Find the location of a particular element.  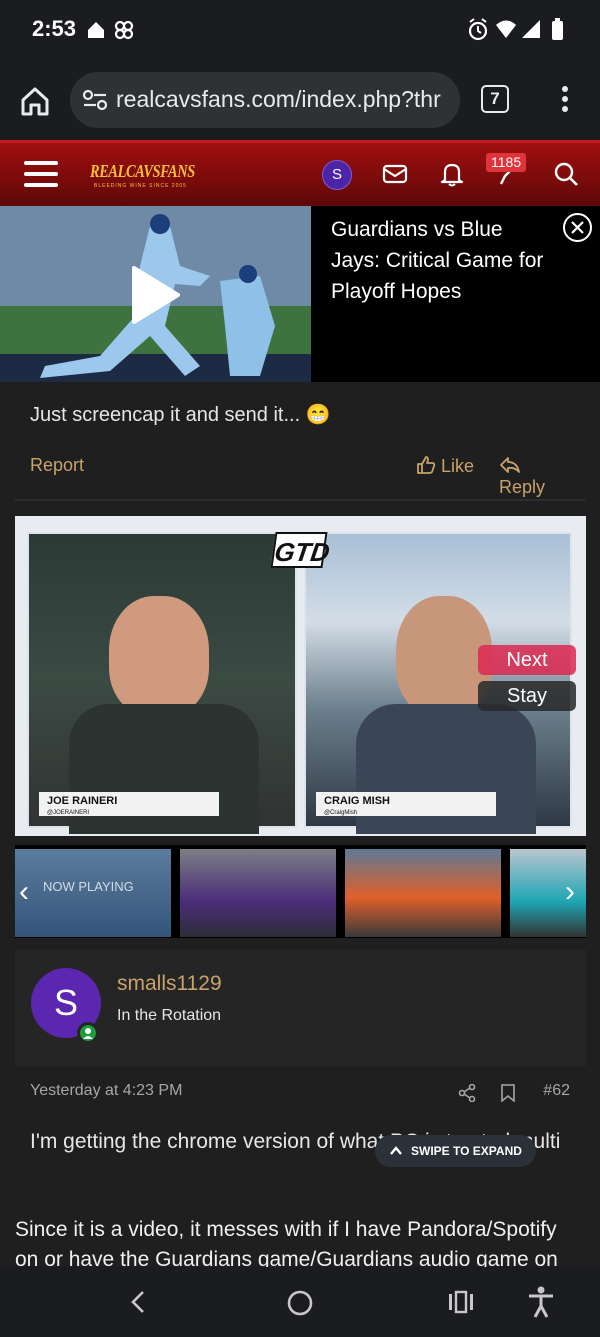

carousel-item-now-playing: NOW PLAYING is located at coordinates (93, 893).